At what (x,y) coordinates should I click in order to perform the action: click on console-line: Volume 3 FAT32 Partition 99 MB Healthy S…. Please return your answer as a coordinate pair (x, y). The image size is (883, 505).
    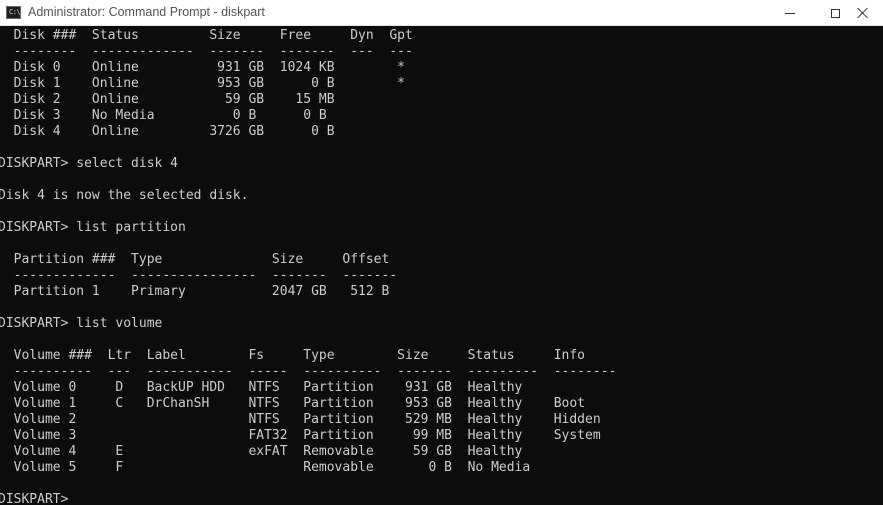
    Looking at the image, I should click on (300, 435).